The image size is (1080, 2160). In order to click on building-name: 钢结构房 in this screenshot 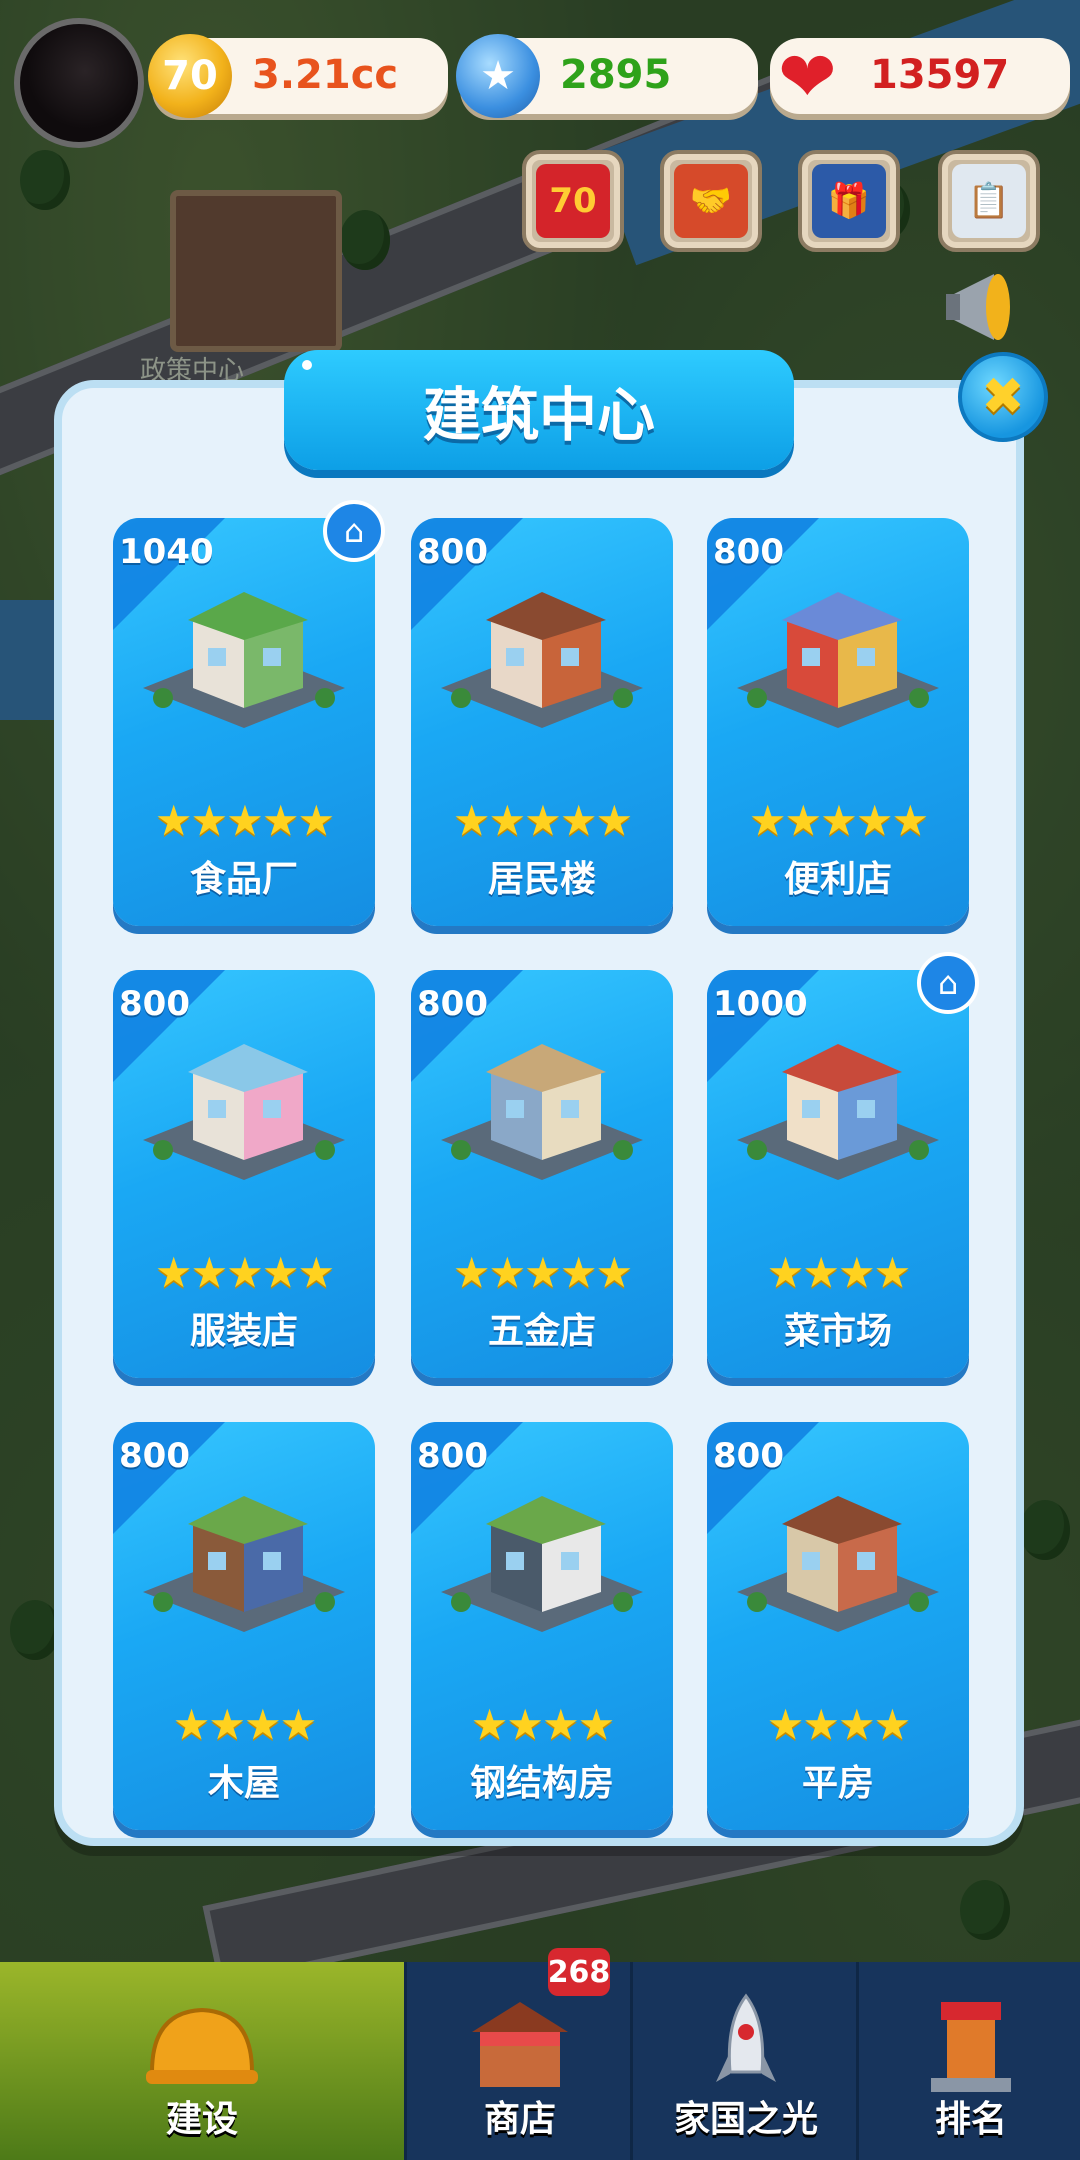, I will do `click(541, 1783)`.